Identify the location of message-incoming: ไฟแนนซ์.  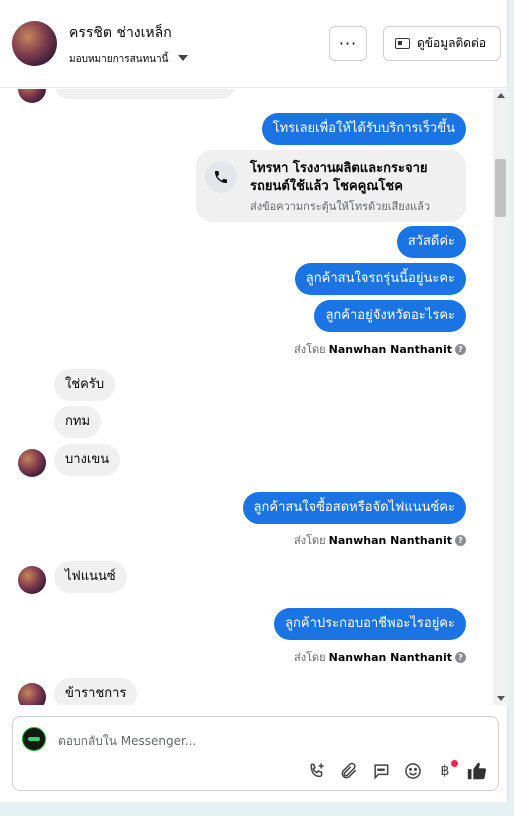
(90, 577).